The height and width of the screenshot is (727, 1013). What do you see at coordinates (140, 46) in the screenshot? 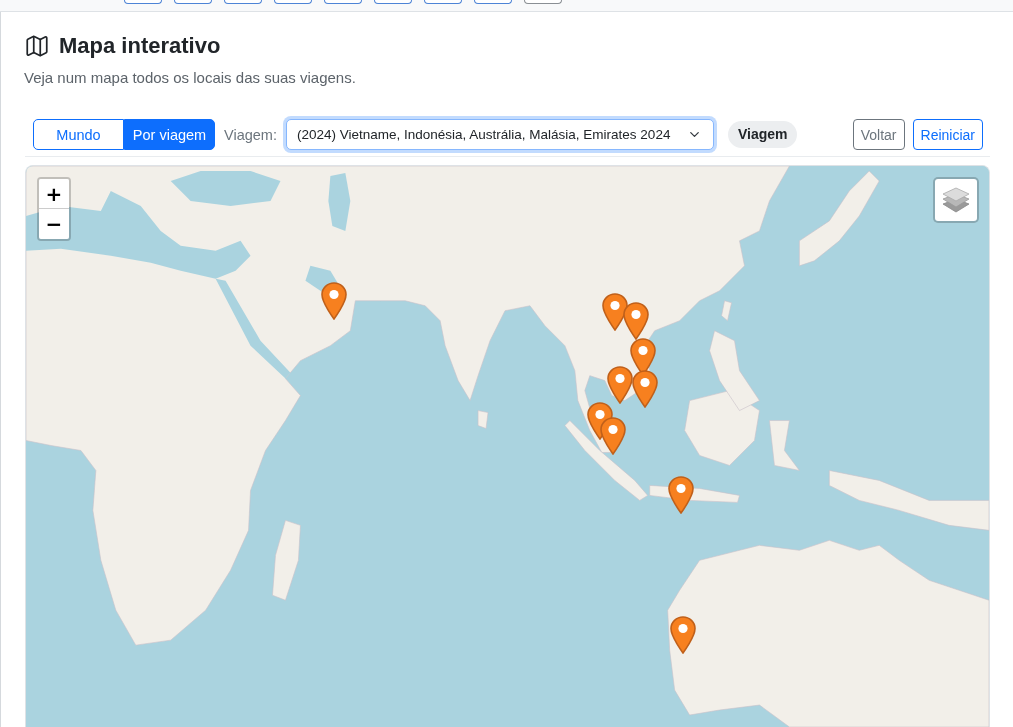
I see `page-title: Mapa interativo` at bounding box center [140, 46].